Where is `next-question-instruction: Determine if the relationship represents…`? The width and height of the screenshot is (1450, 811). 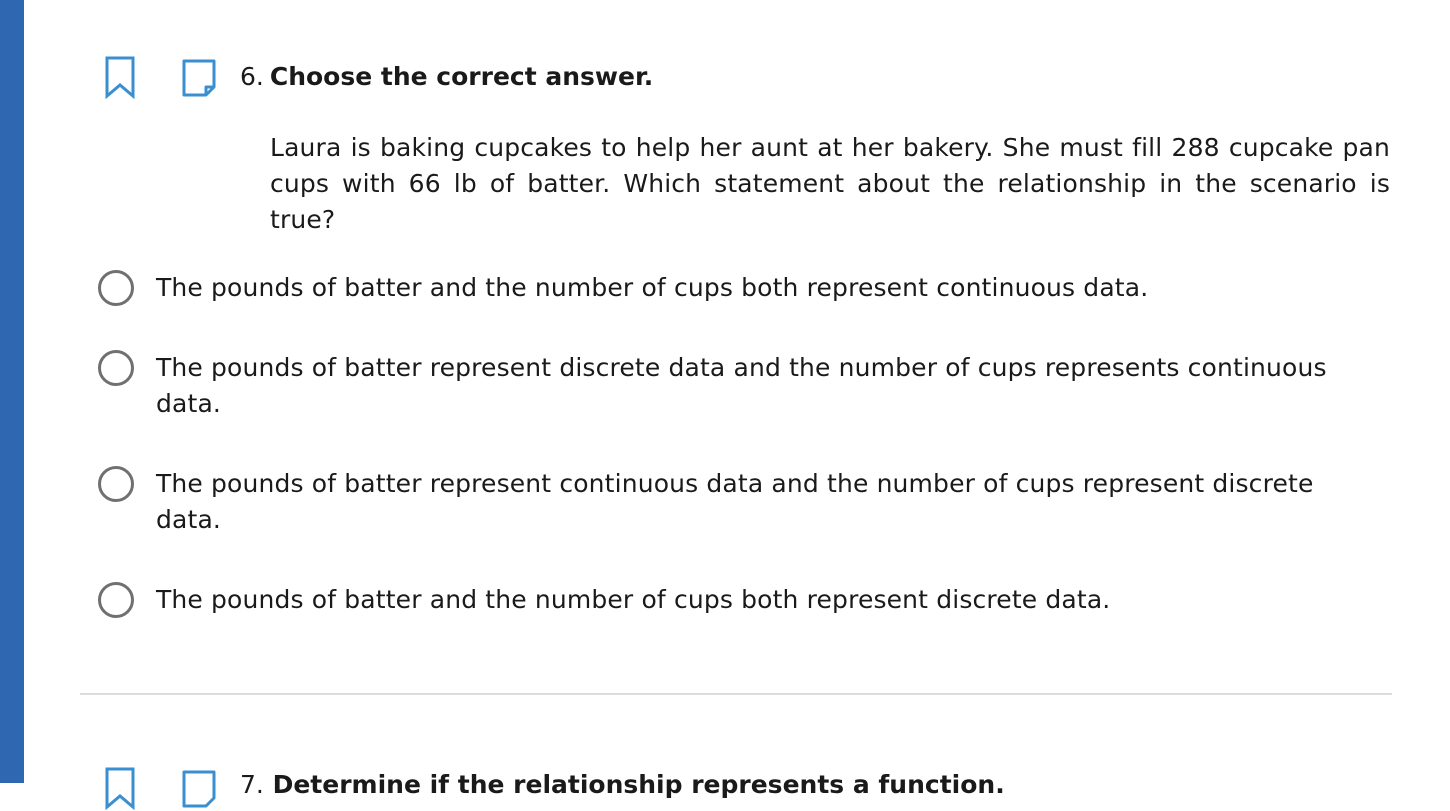
next-question-instruction: Determine if the relationship represents… is located at coordinates (638, 784).